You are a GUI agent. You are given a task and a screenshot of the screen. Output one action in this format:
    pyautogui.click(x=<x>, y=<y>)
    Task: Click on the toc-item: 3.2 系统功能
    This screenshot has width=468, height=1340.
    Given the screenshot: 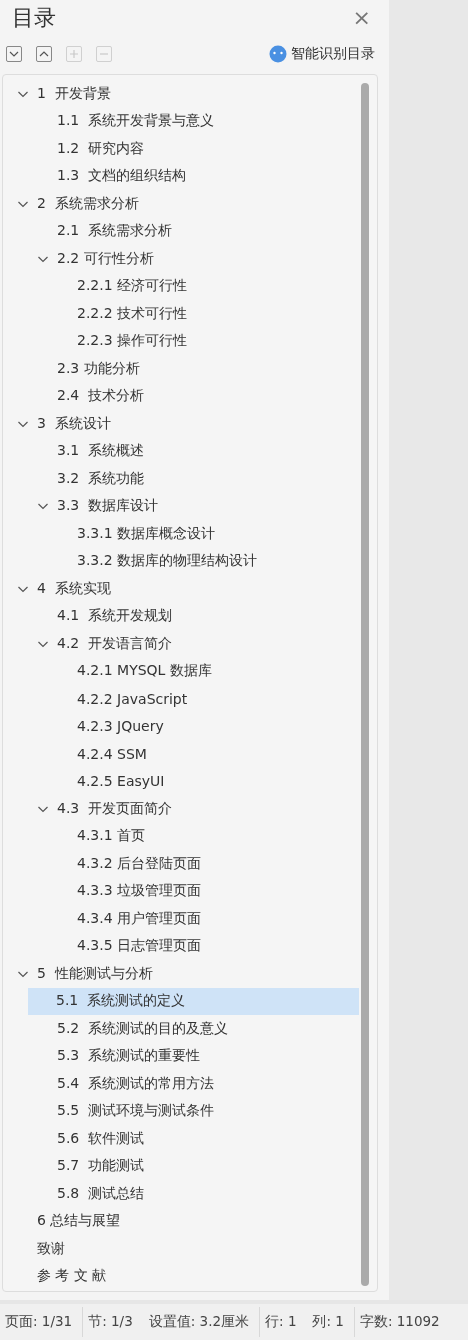 What is the action you would take?
    pyautogui.click(x=181, y=479)
    